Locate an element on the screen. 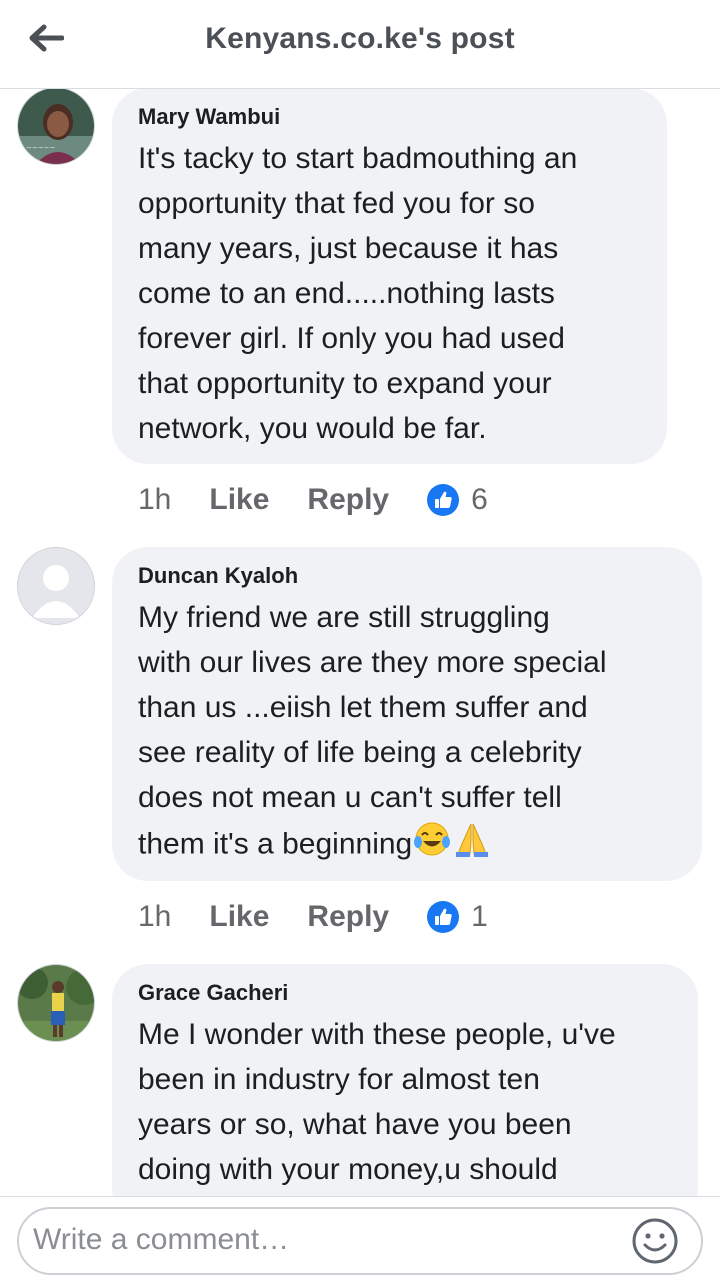  reaction-count: 6 is located at coordinates (479, 499).